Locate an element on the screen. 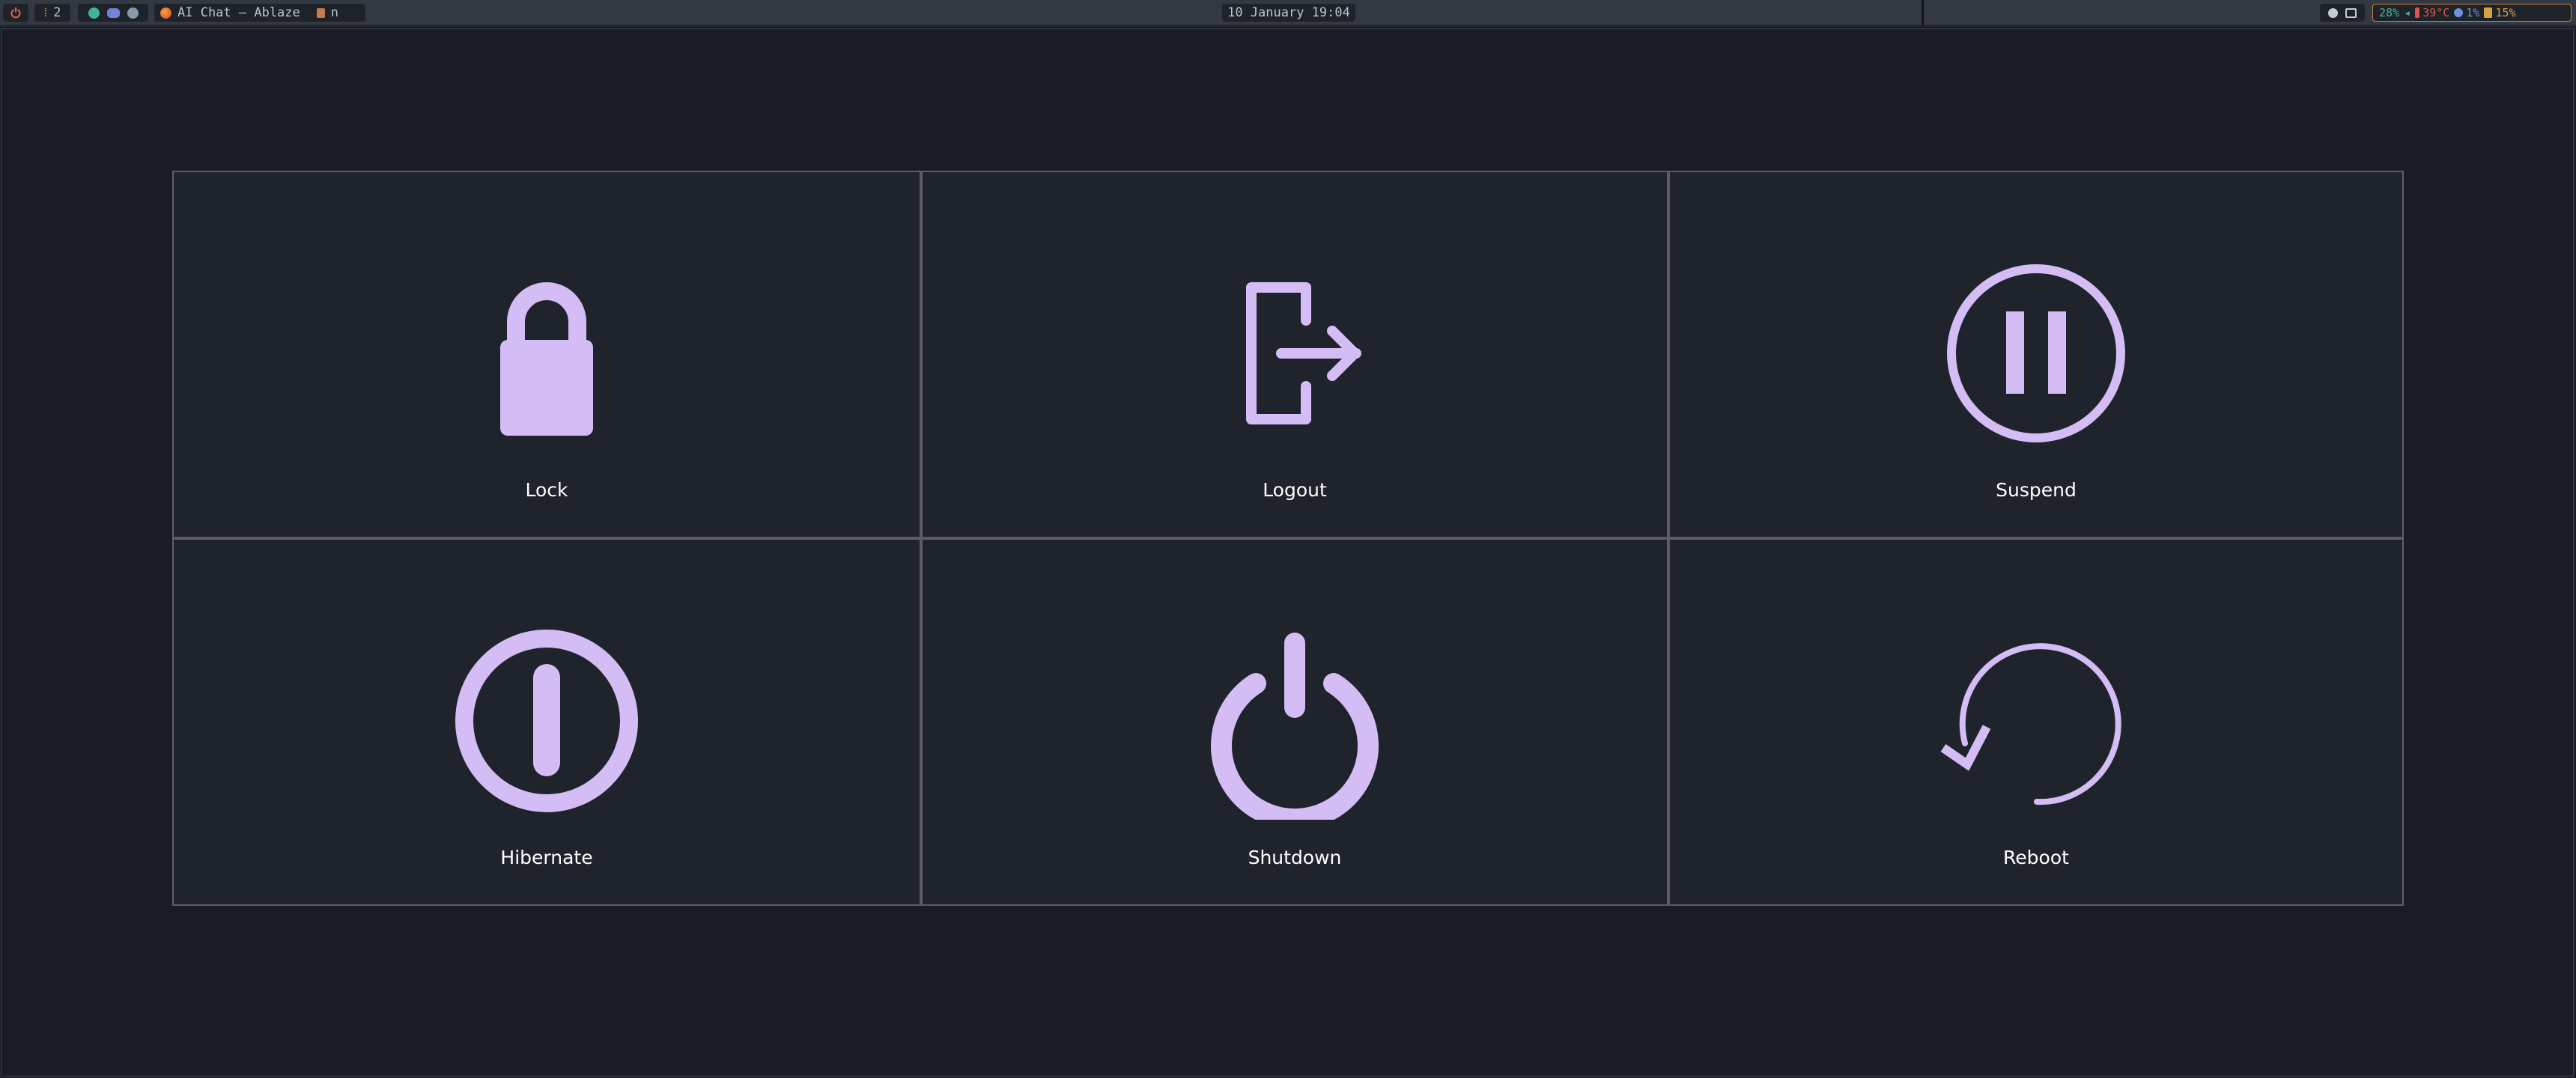 The width and height of the screenshot is (2576, 1078). discord-app-icon is located at coordinates (113, 12).